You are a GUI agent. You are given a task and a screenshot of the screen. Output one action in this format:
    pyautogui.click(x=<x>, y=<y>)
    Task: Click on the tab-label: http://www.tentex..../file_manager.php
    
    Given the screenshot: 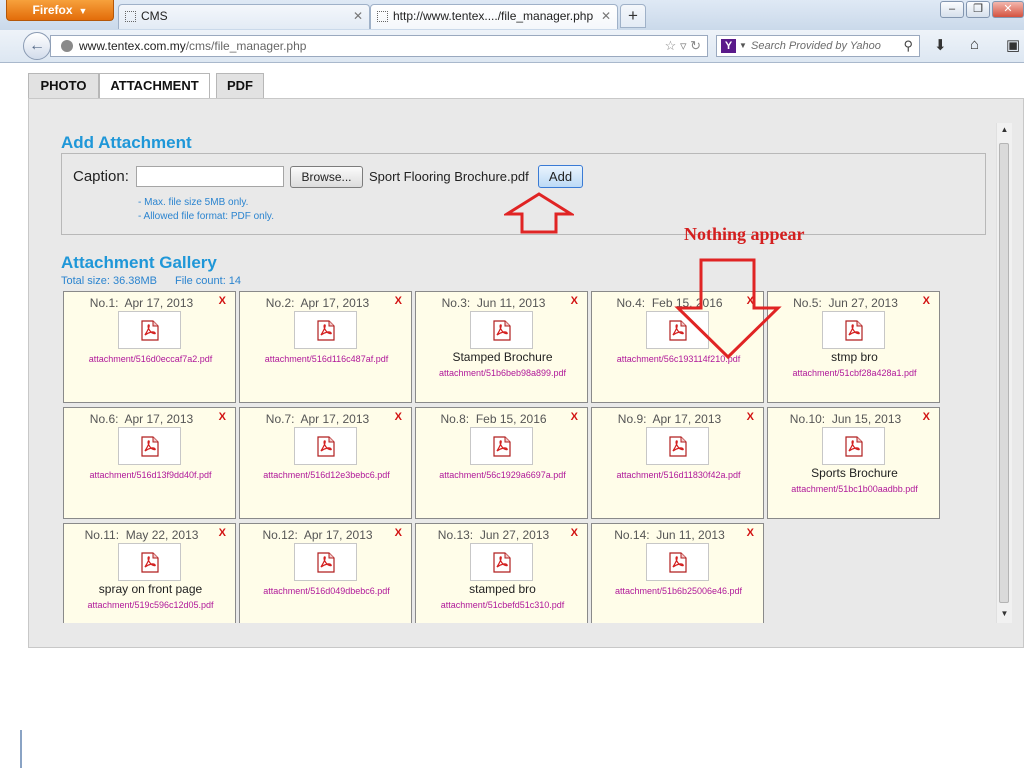 What is the action you would take?
    pyautogui.click(x=493, y=16)
    